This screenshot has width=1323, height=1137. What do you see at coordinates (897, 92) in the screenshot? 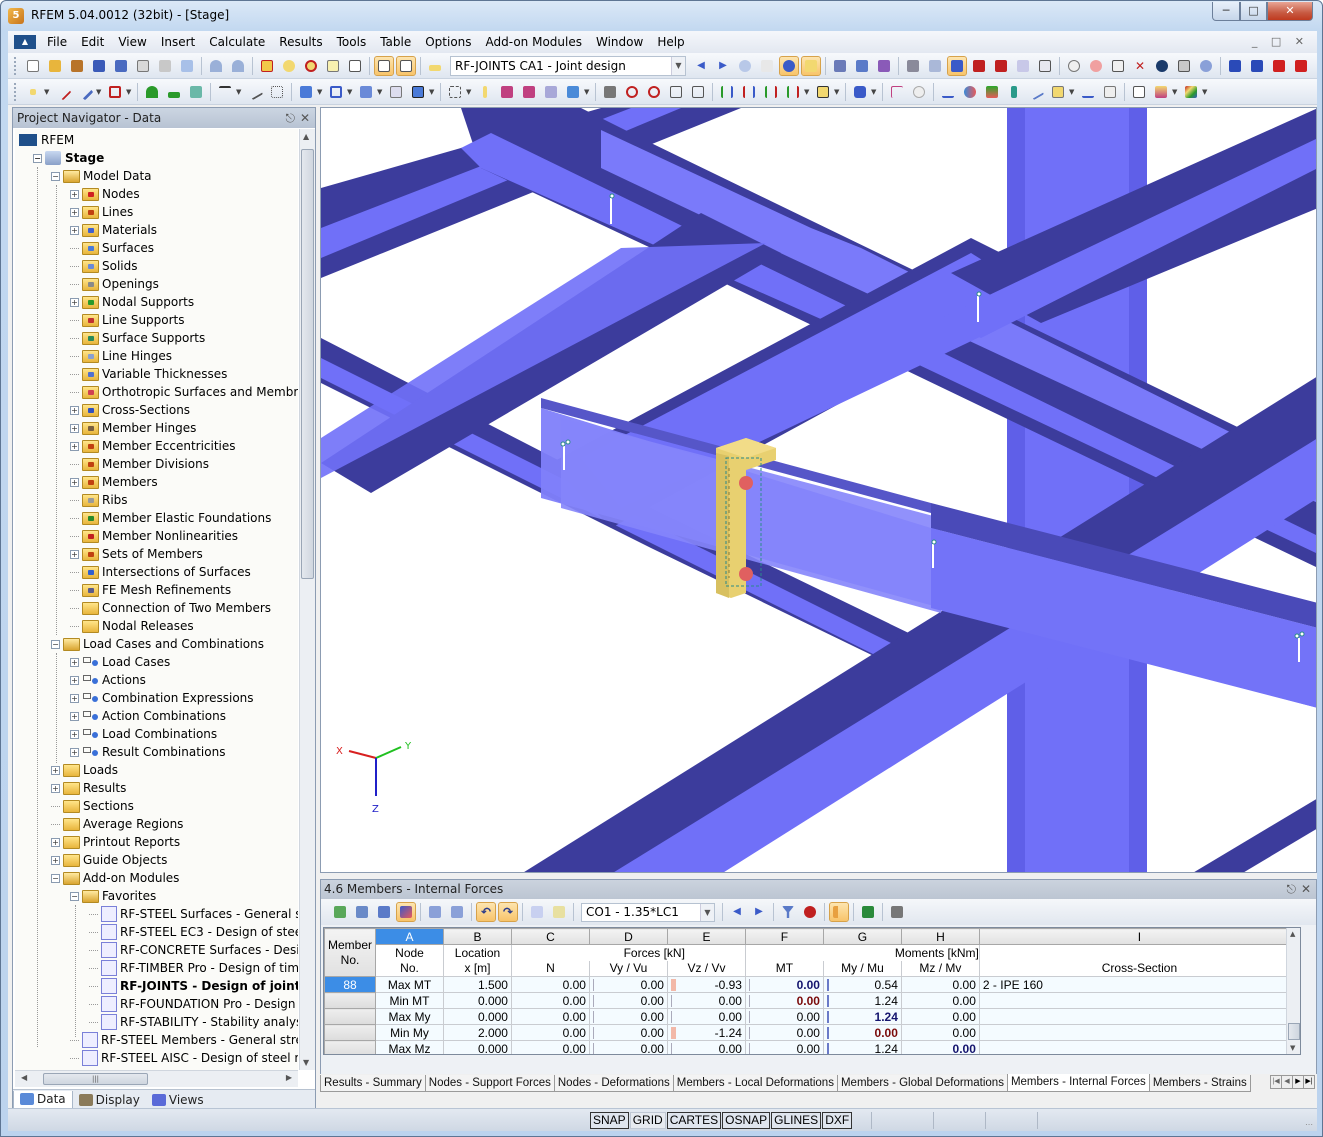
I see `member-diagram-icon` at bounding box center [897, 92].